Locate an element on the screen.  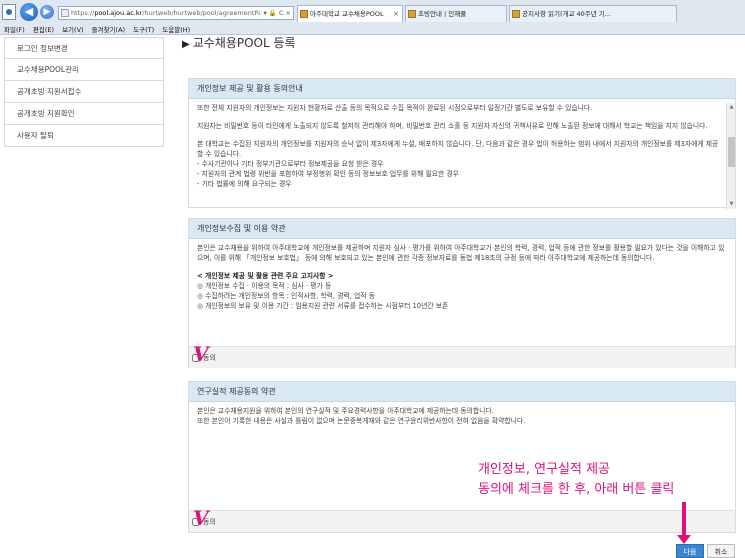
forward-arrow-icon: ▶ is located at coordinates (47, 12).